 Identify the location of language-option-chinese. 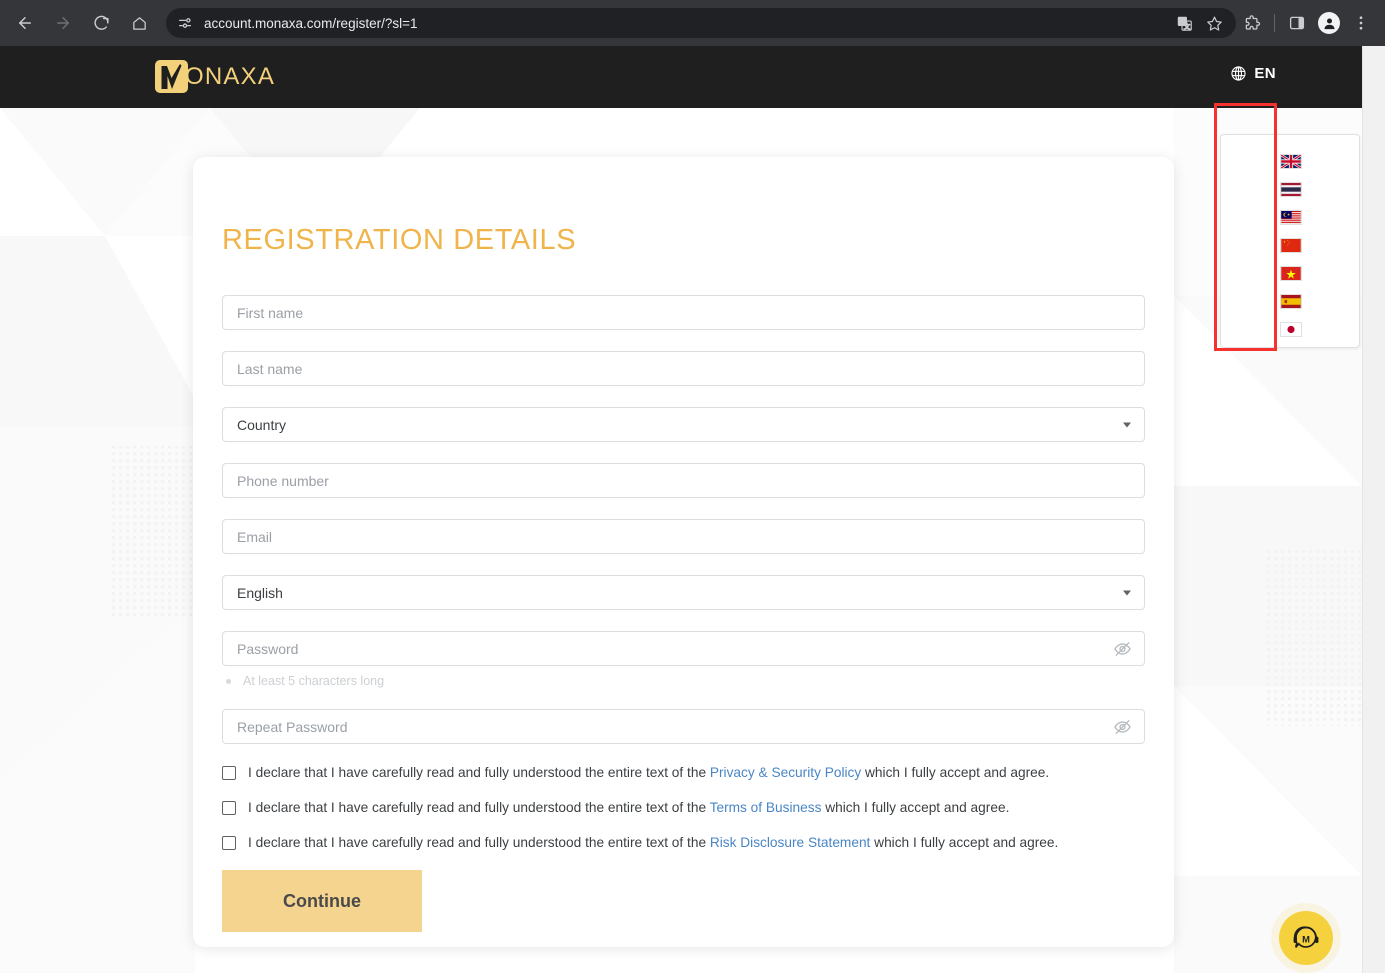
(1291, 245).